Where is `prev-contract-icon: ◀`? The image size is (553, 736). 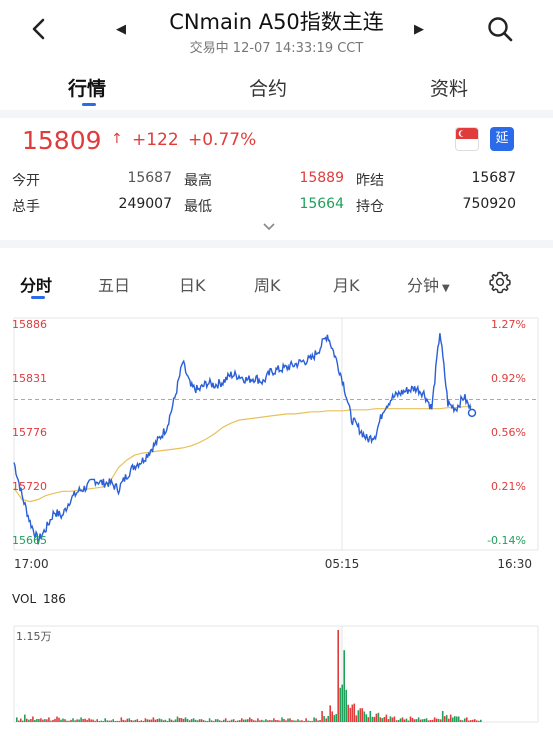 prev-contract-icon: ◀ is located at coordinates (121, 29).